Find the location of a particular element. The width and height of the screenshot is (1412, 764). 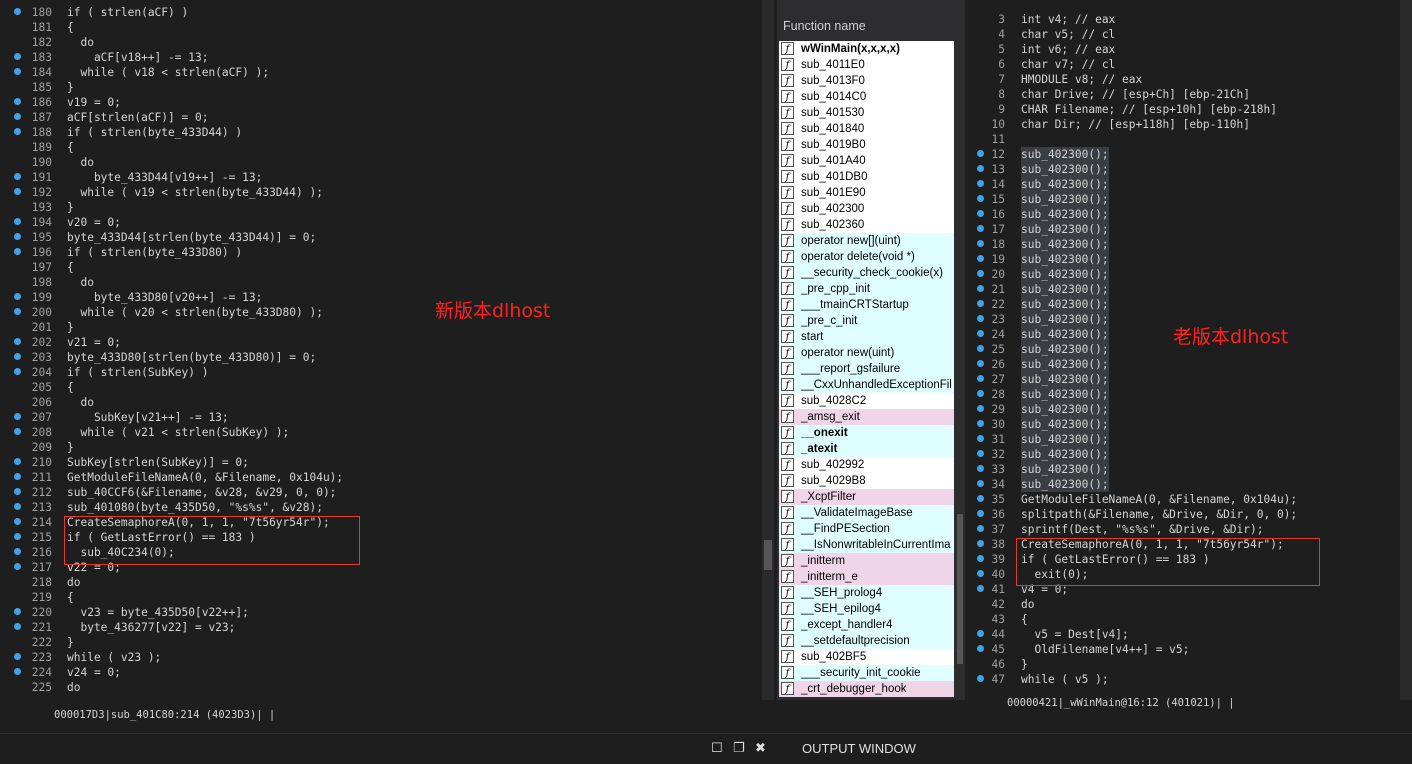

code-line: 188 if ( strlen(byte_433D44) ) is located at coordinates (380, 132).